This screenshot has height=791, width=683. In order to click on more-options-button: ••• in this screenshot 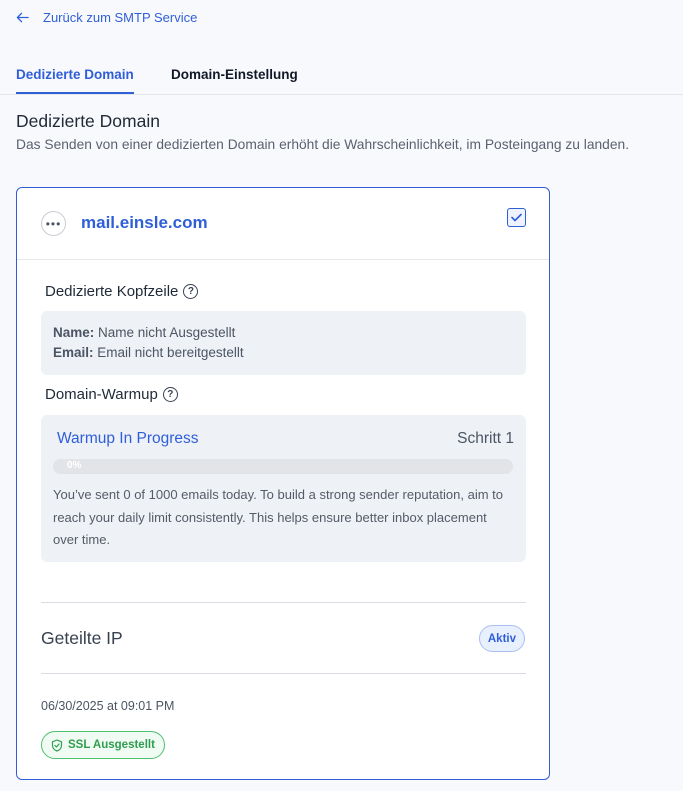, I will do `click(53, 223)`.